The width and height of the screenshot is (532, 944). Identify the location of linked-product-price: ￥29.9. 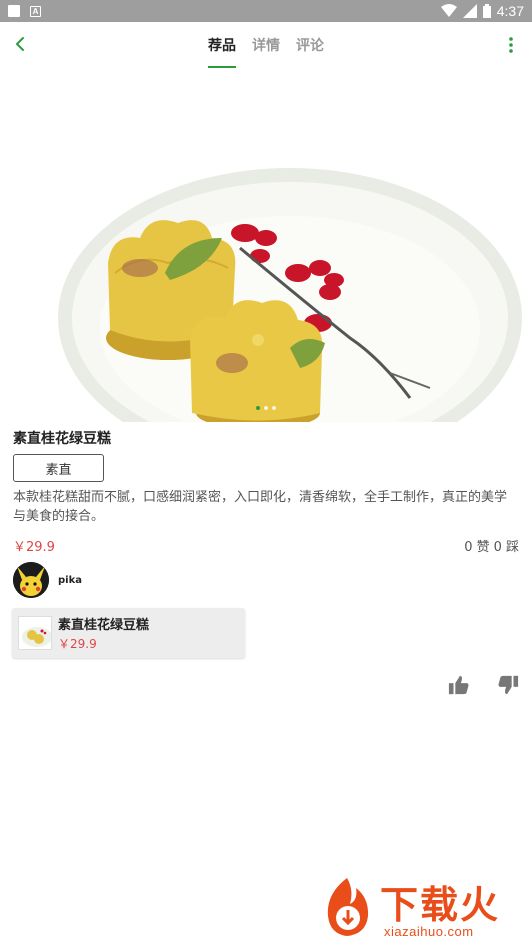
(77, 644).